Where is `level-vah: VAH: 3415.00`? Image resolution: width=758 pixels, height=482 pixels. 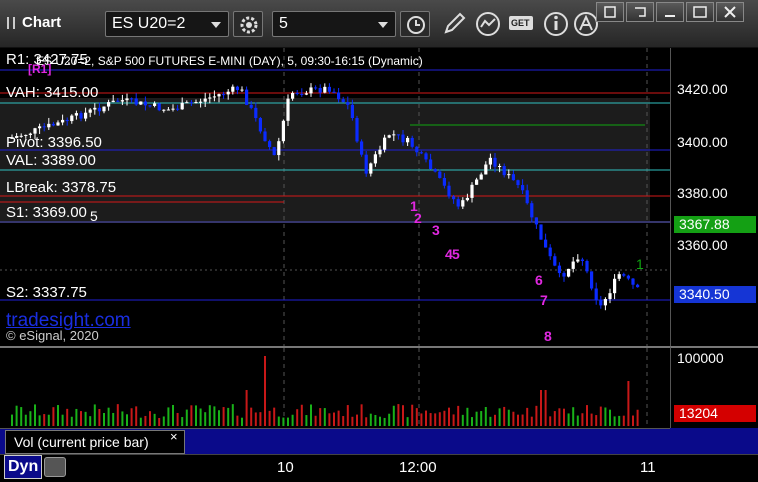 level-vah: VAH: 3415.00 is located at coordinates (52, 92).